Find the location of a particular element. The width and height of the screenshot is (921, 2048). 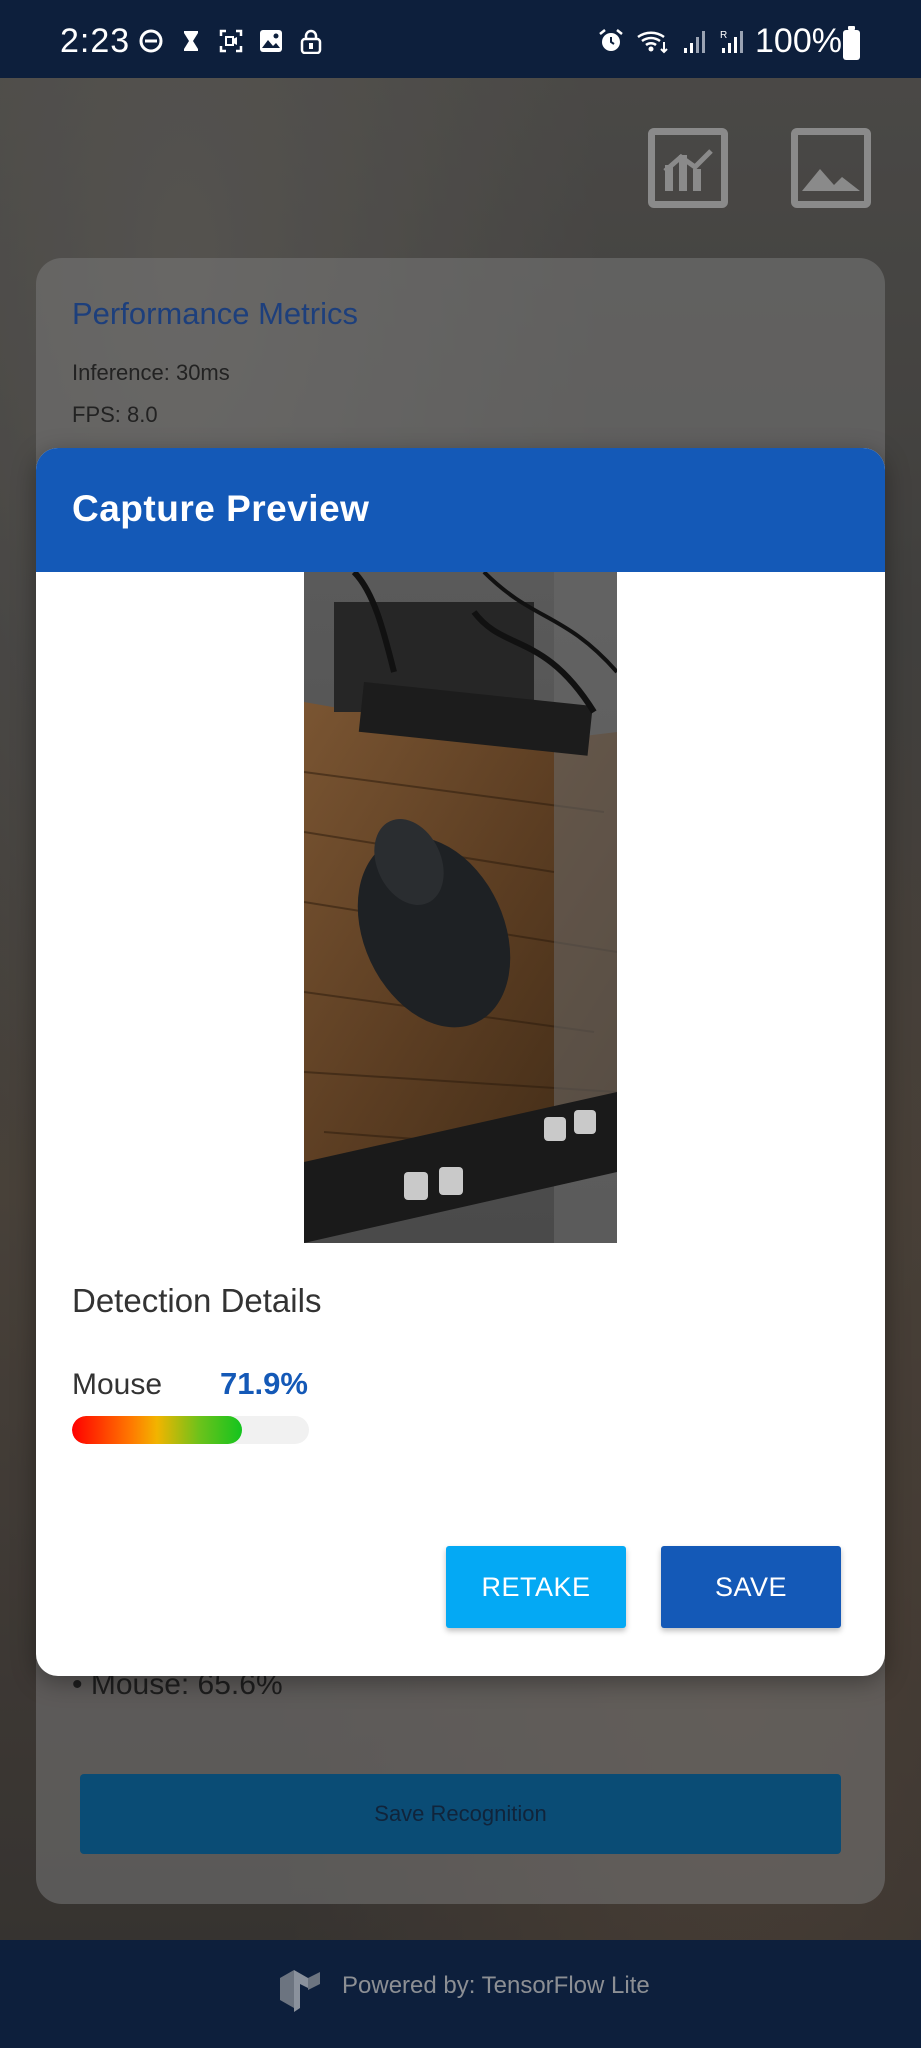

save-button: SAVE is located at coordinates (751, 1587).